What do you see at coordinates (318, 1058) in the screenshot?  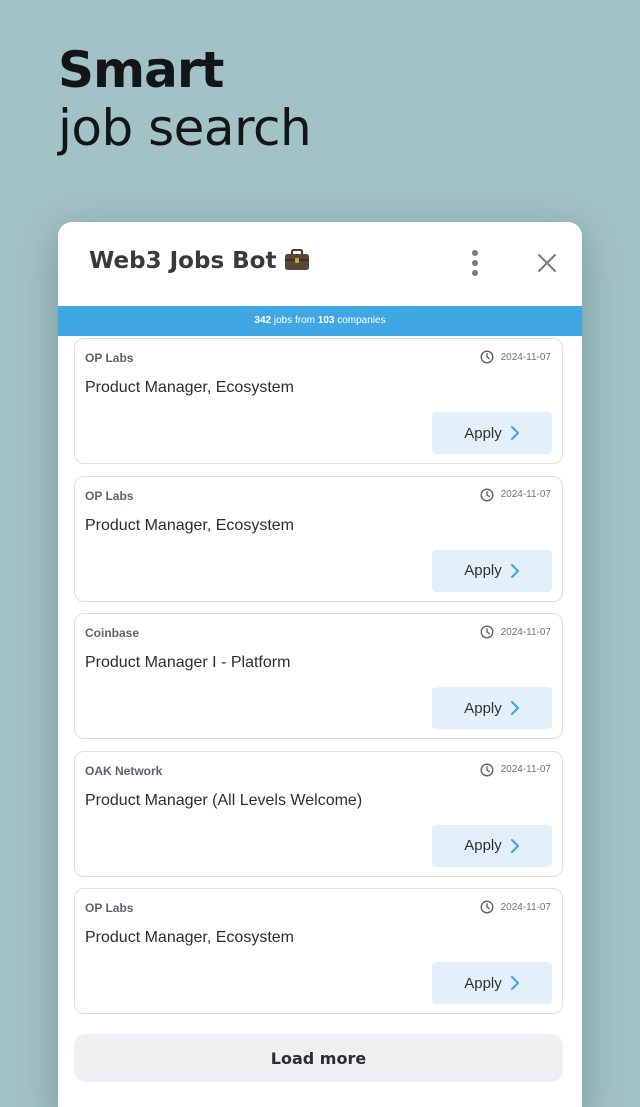 I see `load-more-button: Load more` at bounding box center [318, 1058].